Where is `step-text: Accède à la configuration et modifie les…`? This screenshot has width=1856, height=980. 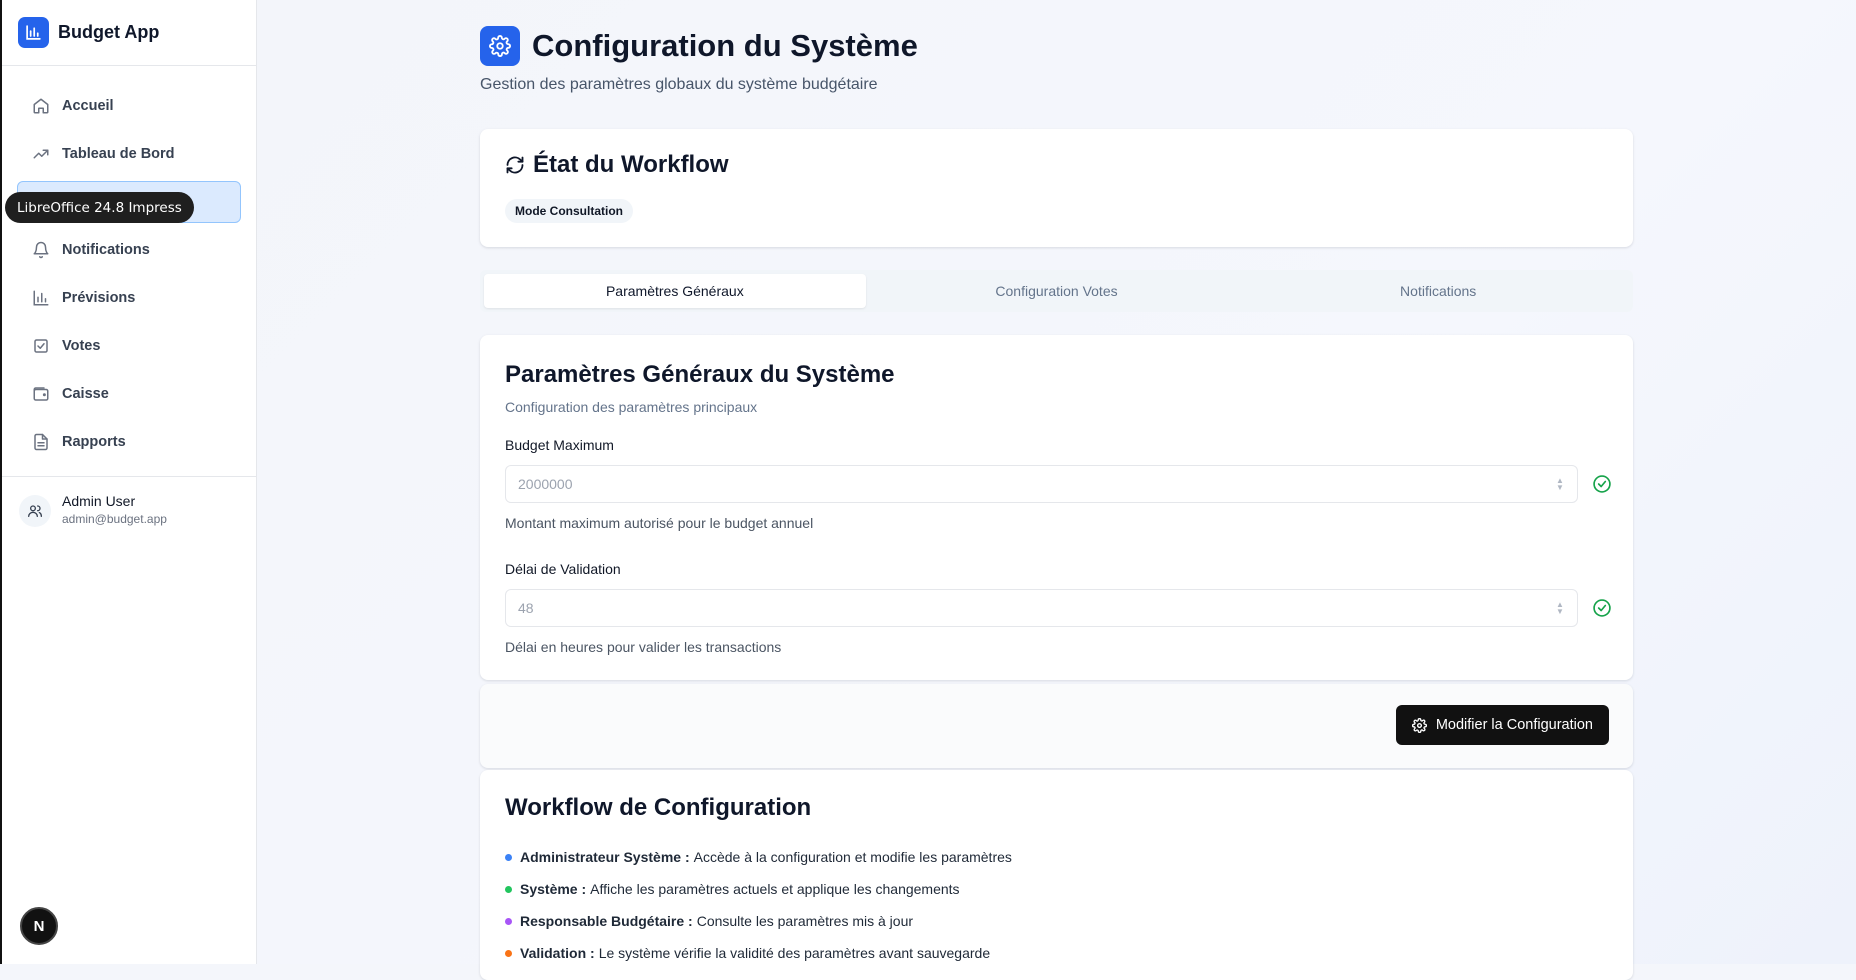
step-text: Accède à la configuration et modifie les… is located at coordinates (852, 857).